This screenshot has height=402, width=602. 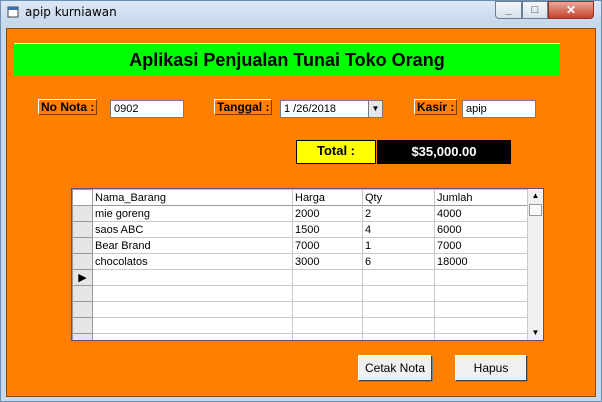 What do you see at coordinates (327, 229) in the screenshot?
I see `table-cell: 1500` at bounding box center [327, 229].